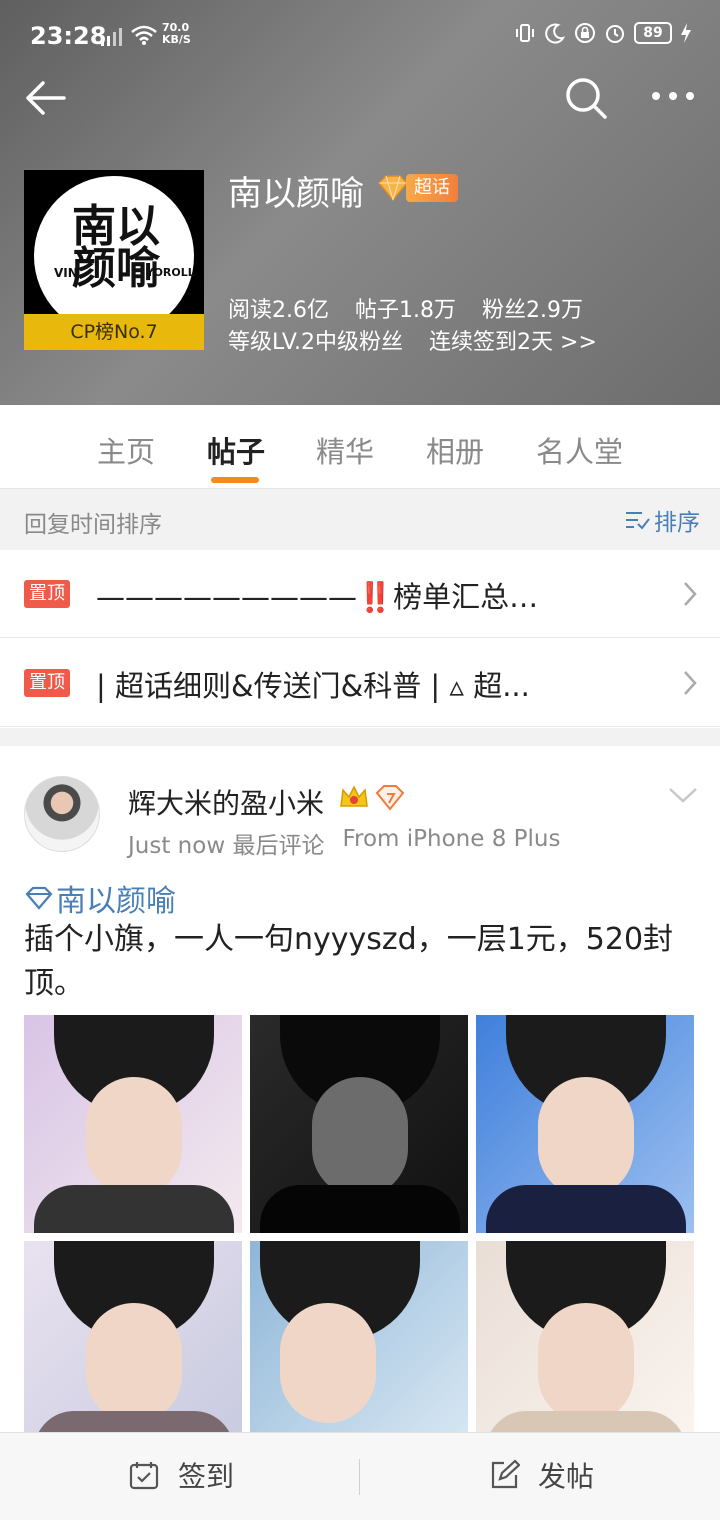 The image size is (720, 1520). I want to click on diamond-level-icon, so click(390, 798).